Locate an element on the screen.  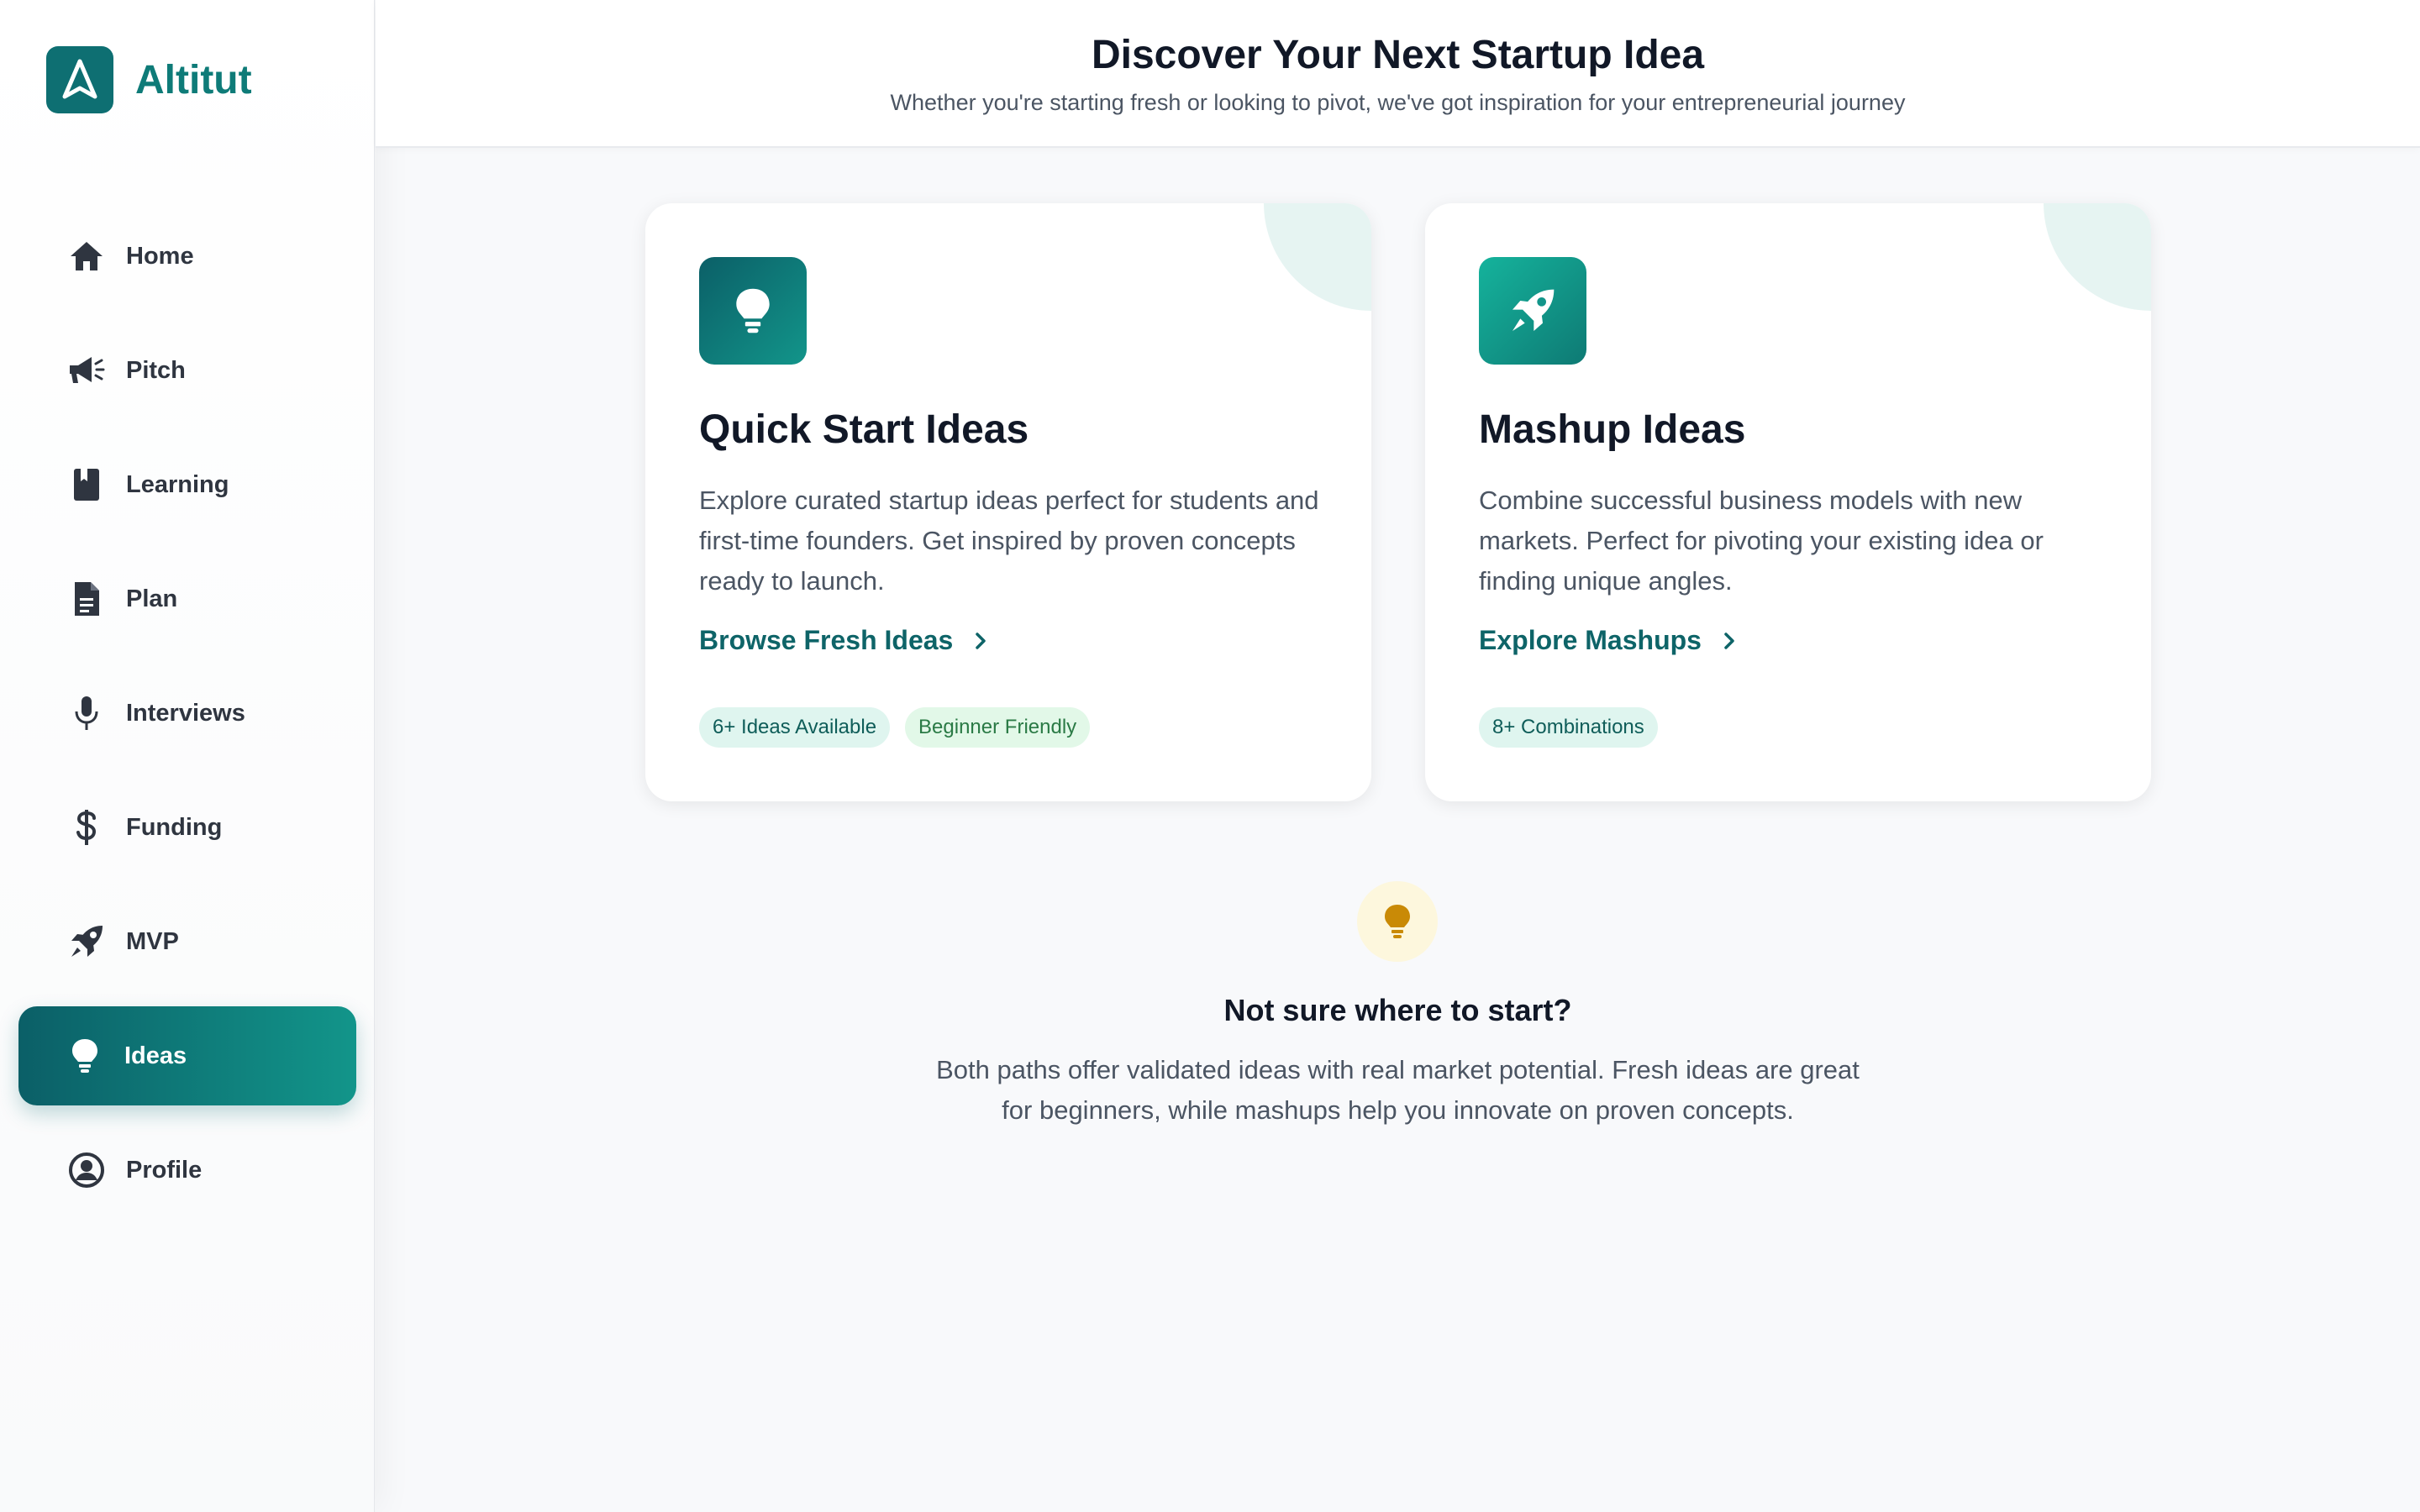
sidebar-item-label: MVP is located at coordinates (153, 941).